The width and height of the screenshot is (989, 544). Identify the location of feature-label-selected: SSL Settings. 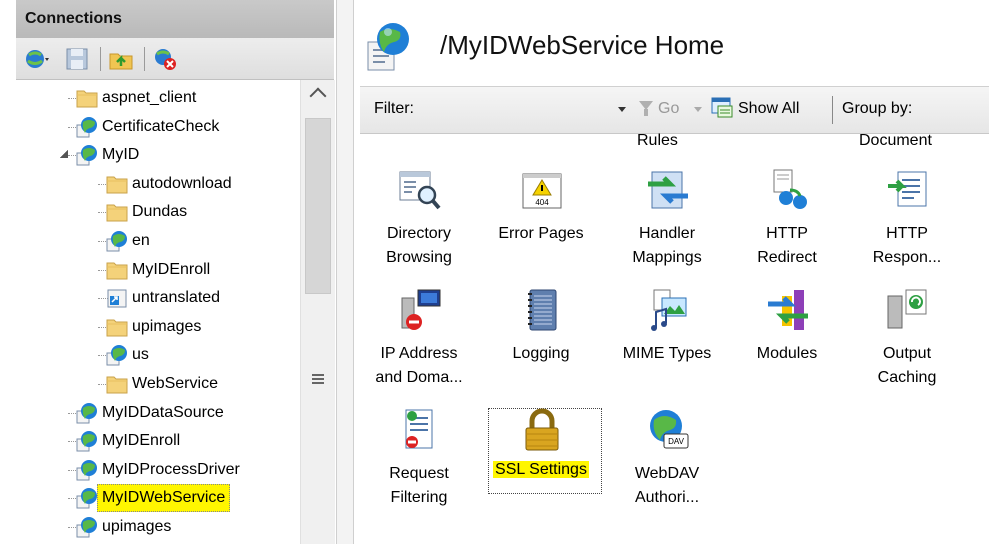
(541, 469).